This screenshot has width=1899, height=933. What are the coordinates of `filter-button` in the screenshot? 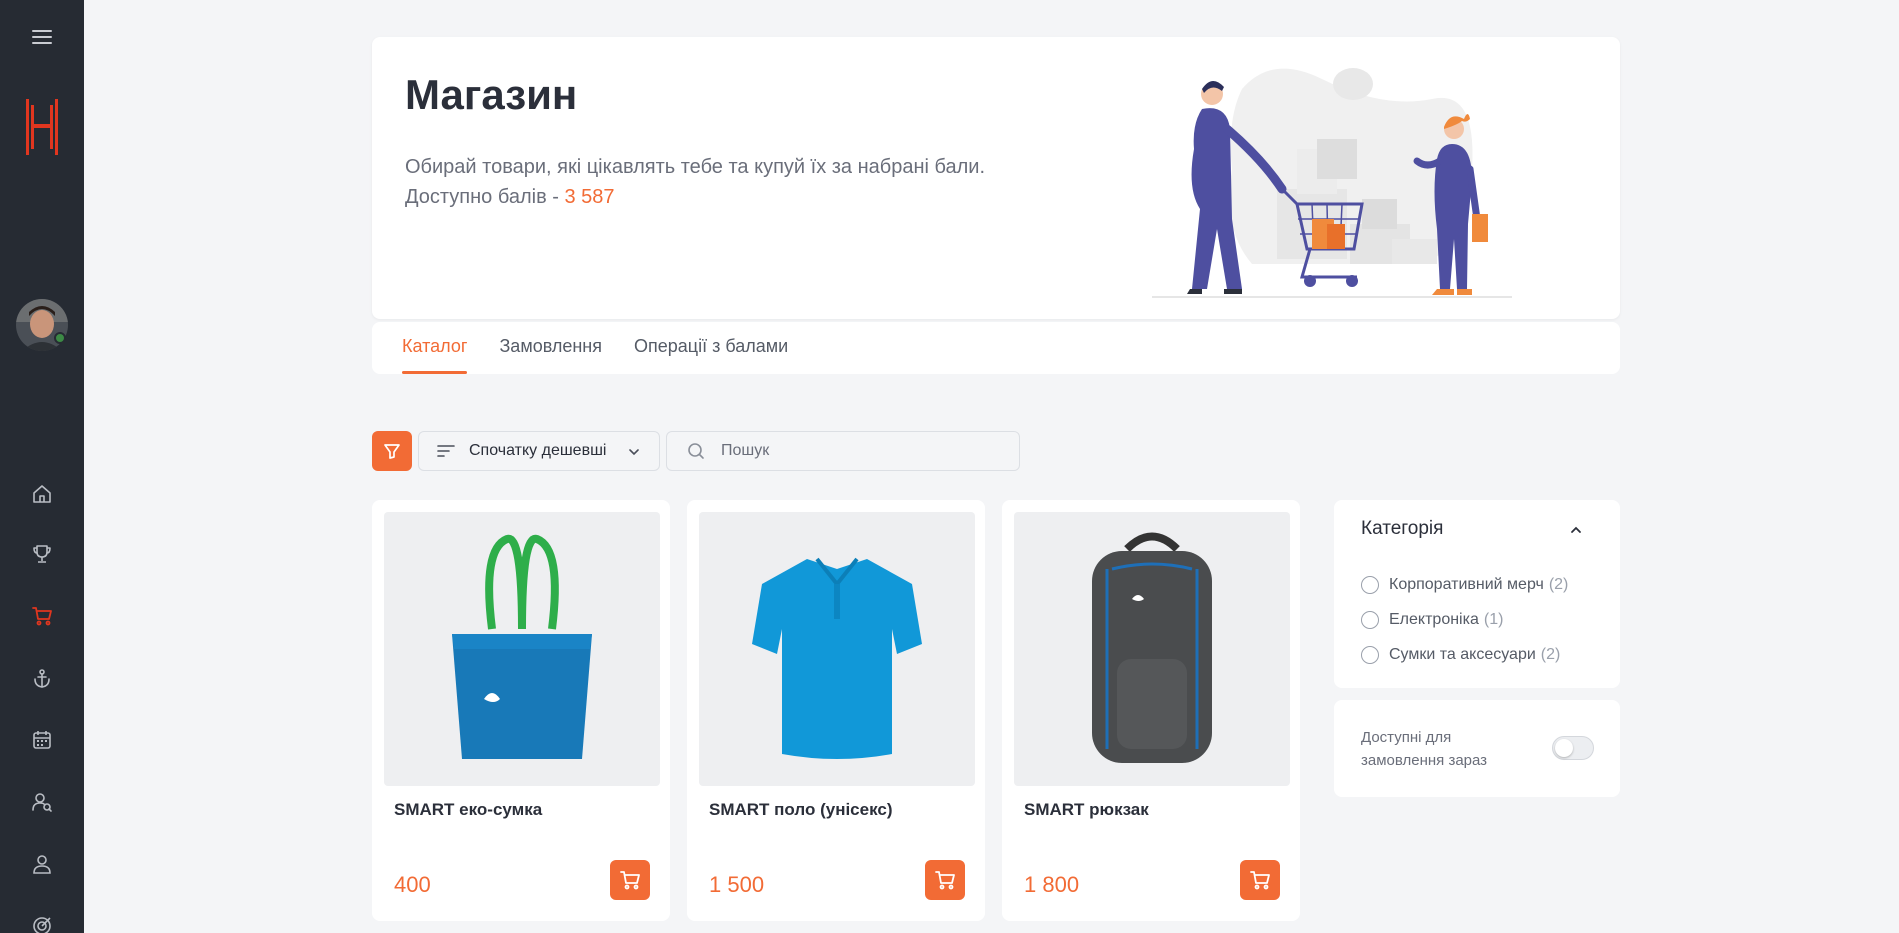 It's located at (392, 451).